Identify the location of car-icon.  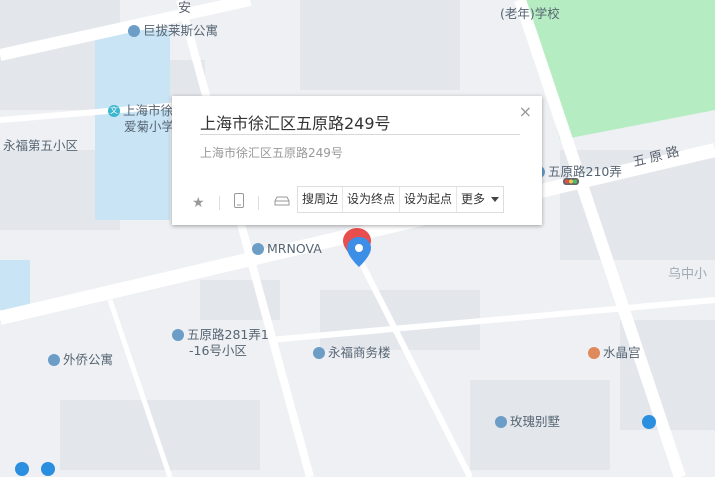
(282, 203).